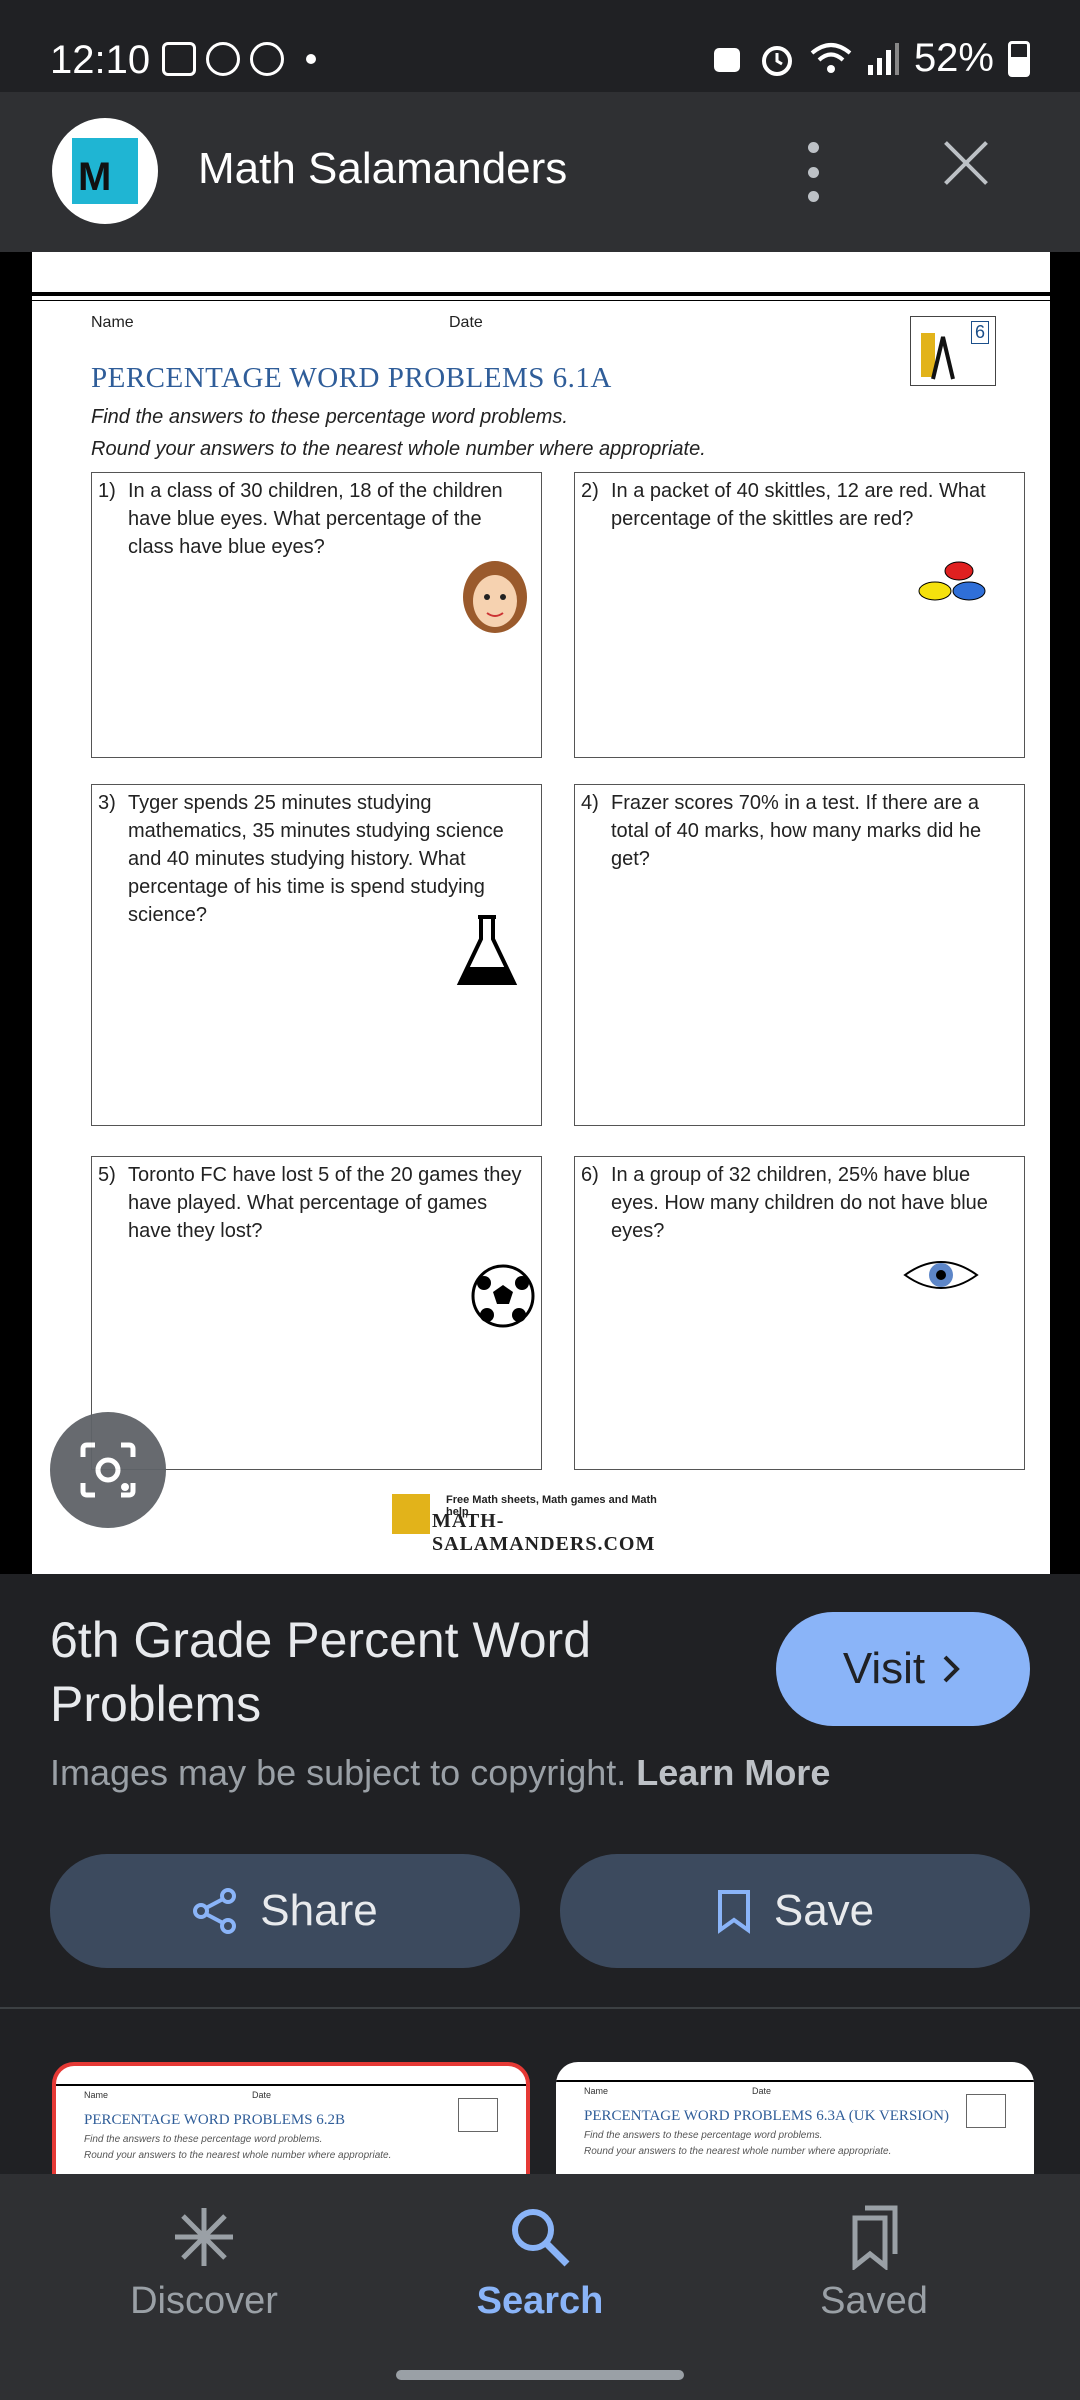 The image size is (1080, 2400). I want to click on share-label: Share, so click(319, 1910).